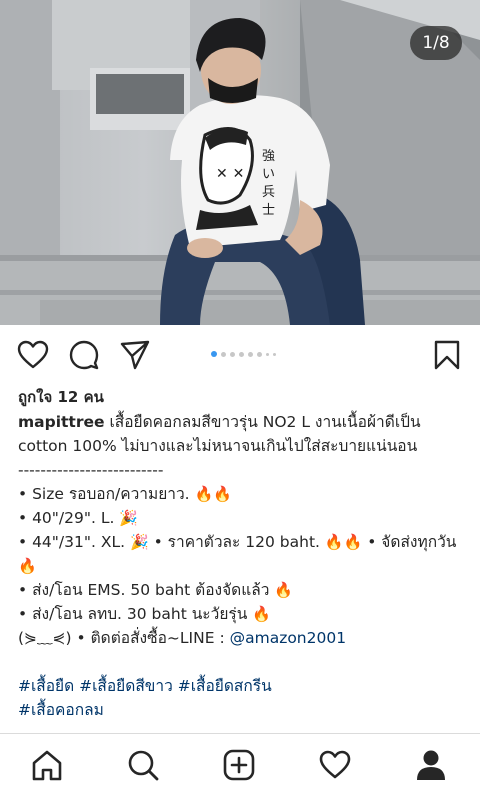 The height and width of the screenshot is (794, 480). I want to click on likes-count: ถูกใจ 12 คน, so click(61, 397).